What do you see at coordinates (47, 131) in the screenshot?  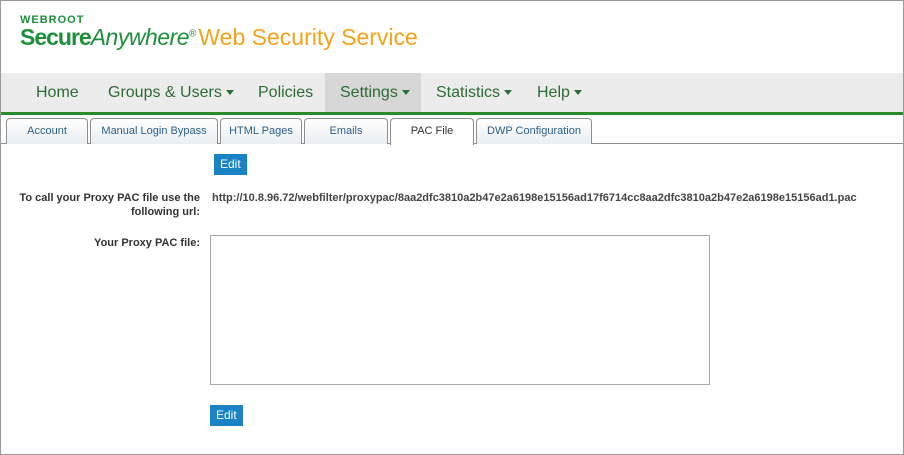 I see `tab-account: Account` at bounding box center [47, 131].